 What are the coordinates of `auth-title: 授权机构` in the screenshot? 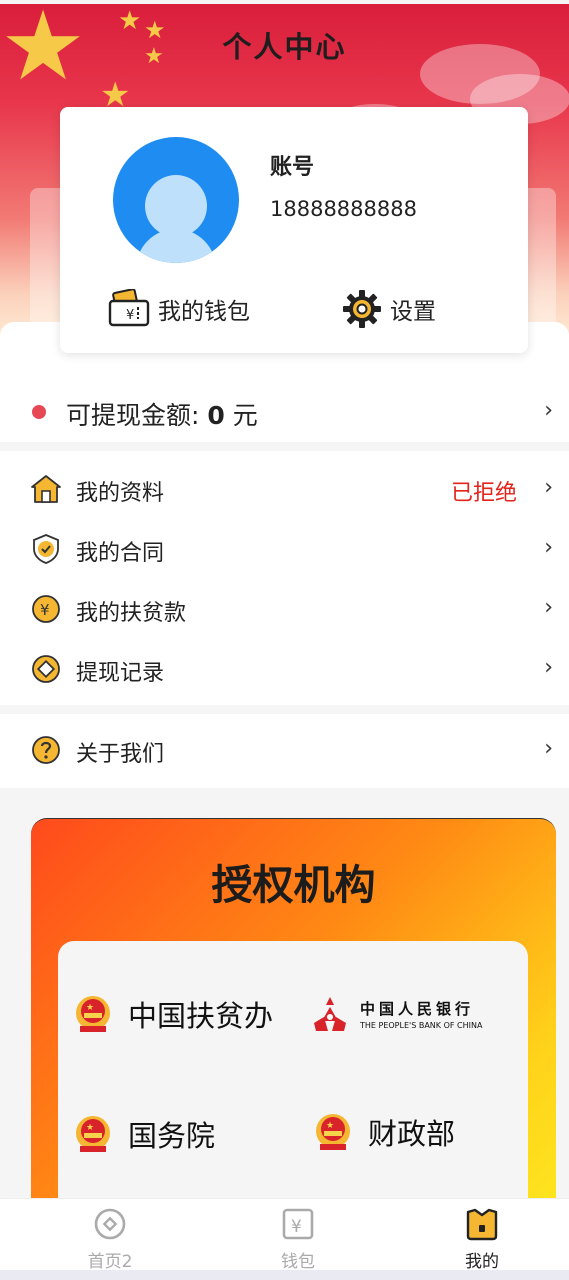 It's located at (293, 885).